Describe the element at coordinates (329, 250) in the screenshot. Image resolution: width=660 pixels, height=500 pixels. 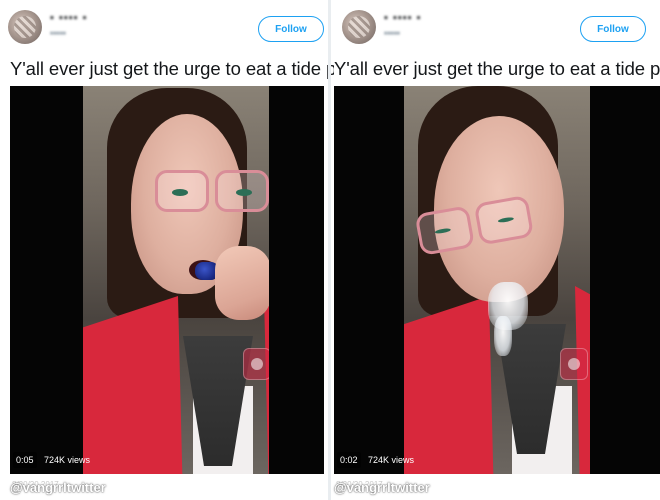
I see `image-divider` at that location.